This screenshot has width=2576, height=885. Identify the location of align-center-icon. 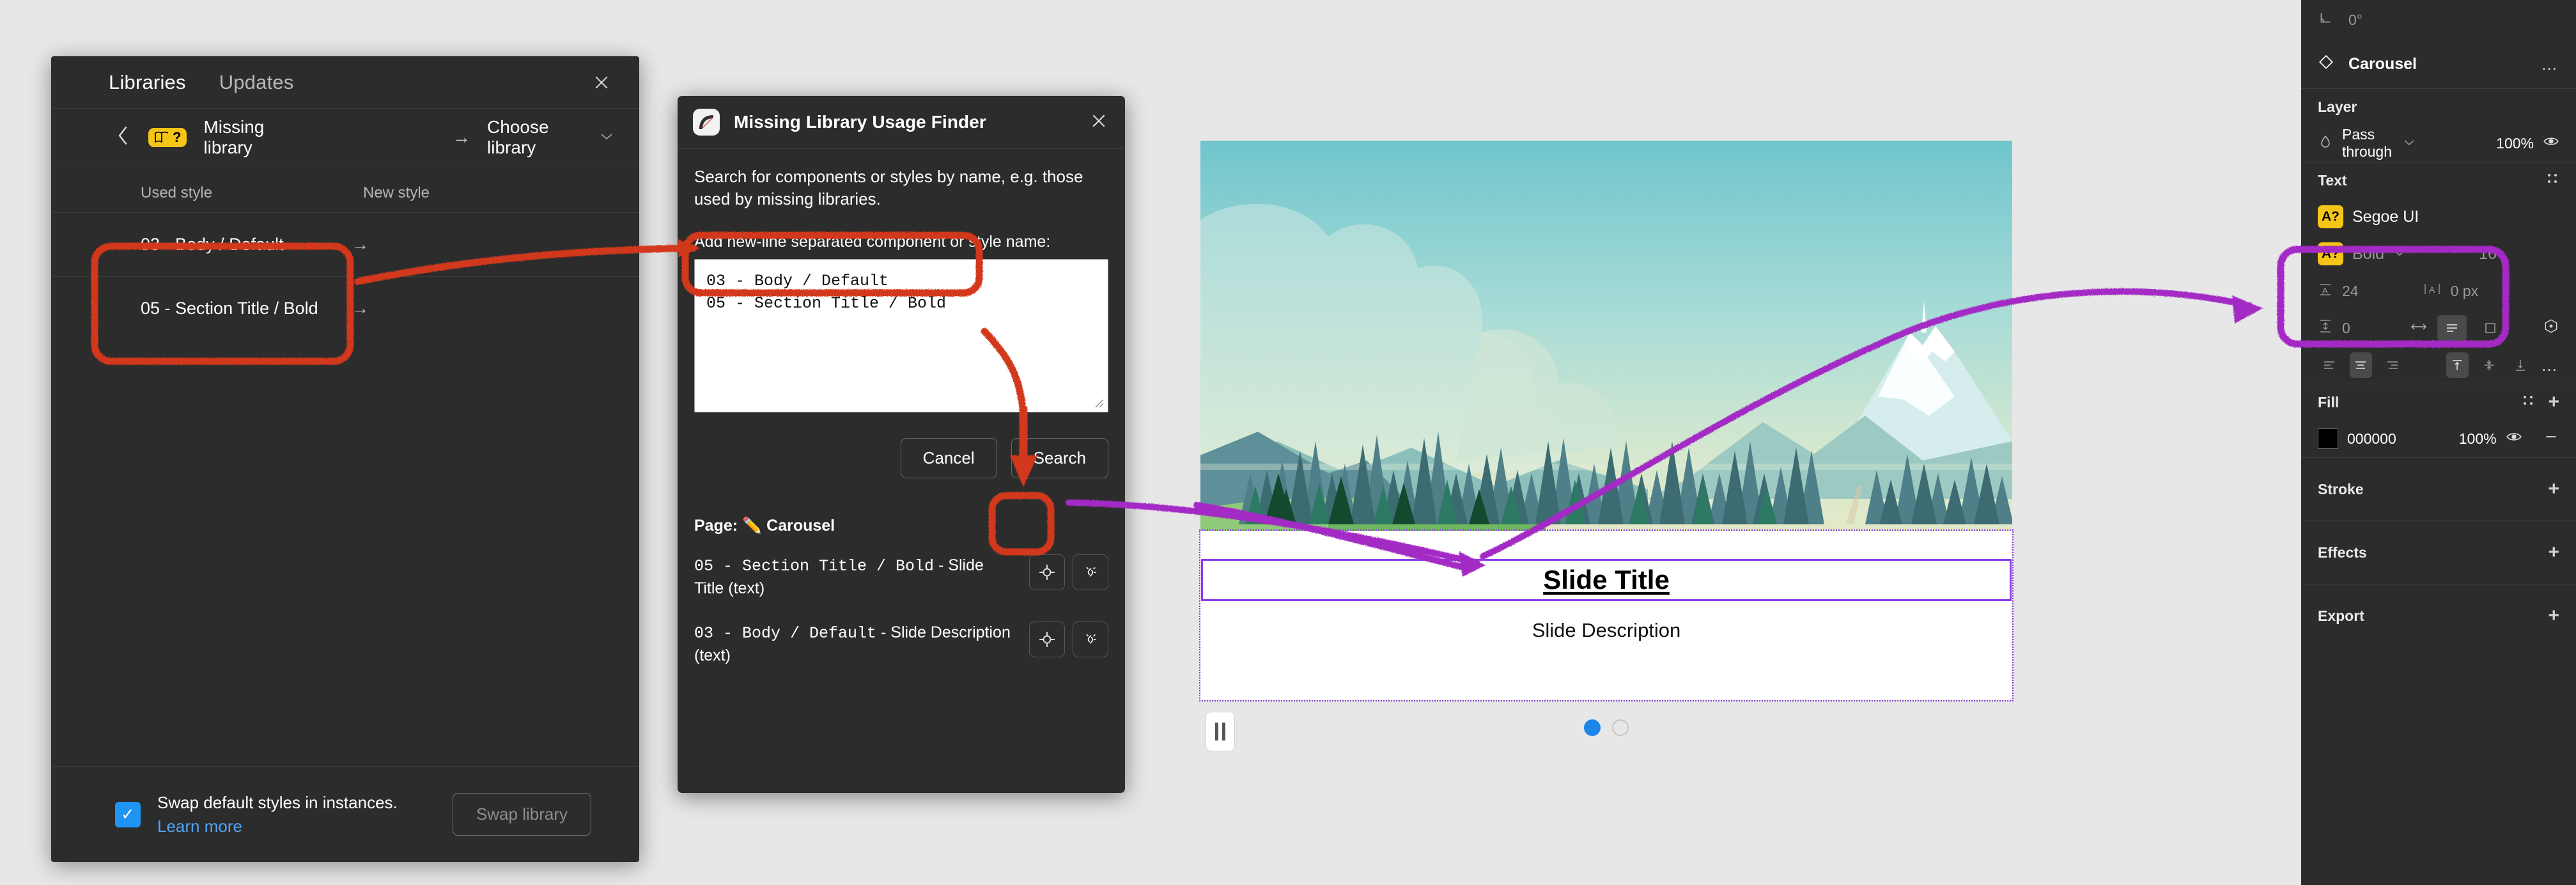
(2360, 365).